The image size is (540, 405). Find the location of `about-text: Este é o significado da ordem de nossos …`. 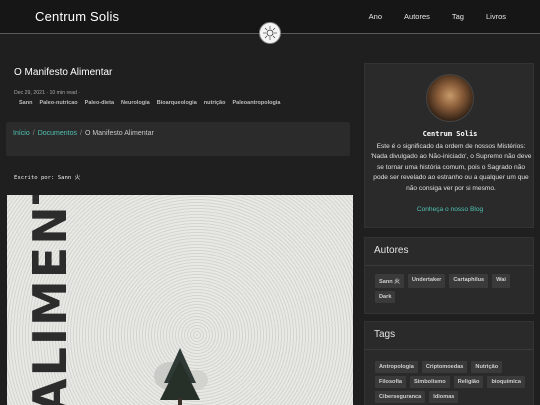

about-text: Este é o significado da ordem de nossos … is located at coordinates (451, 167).